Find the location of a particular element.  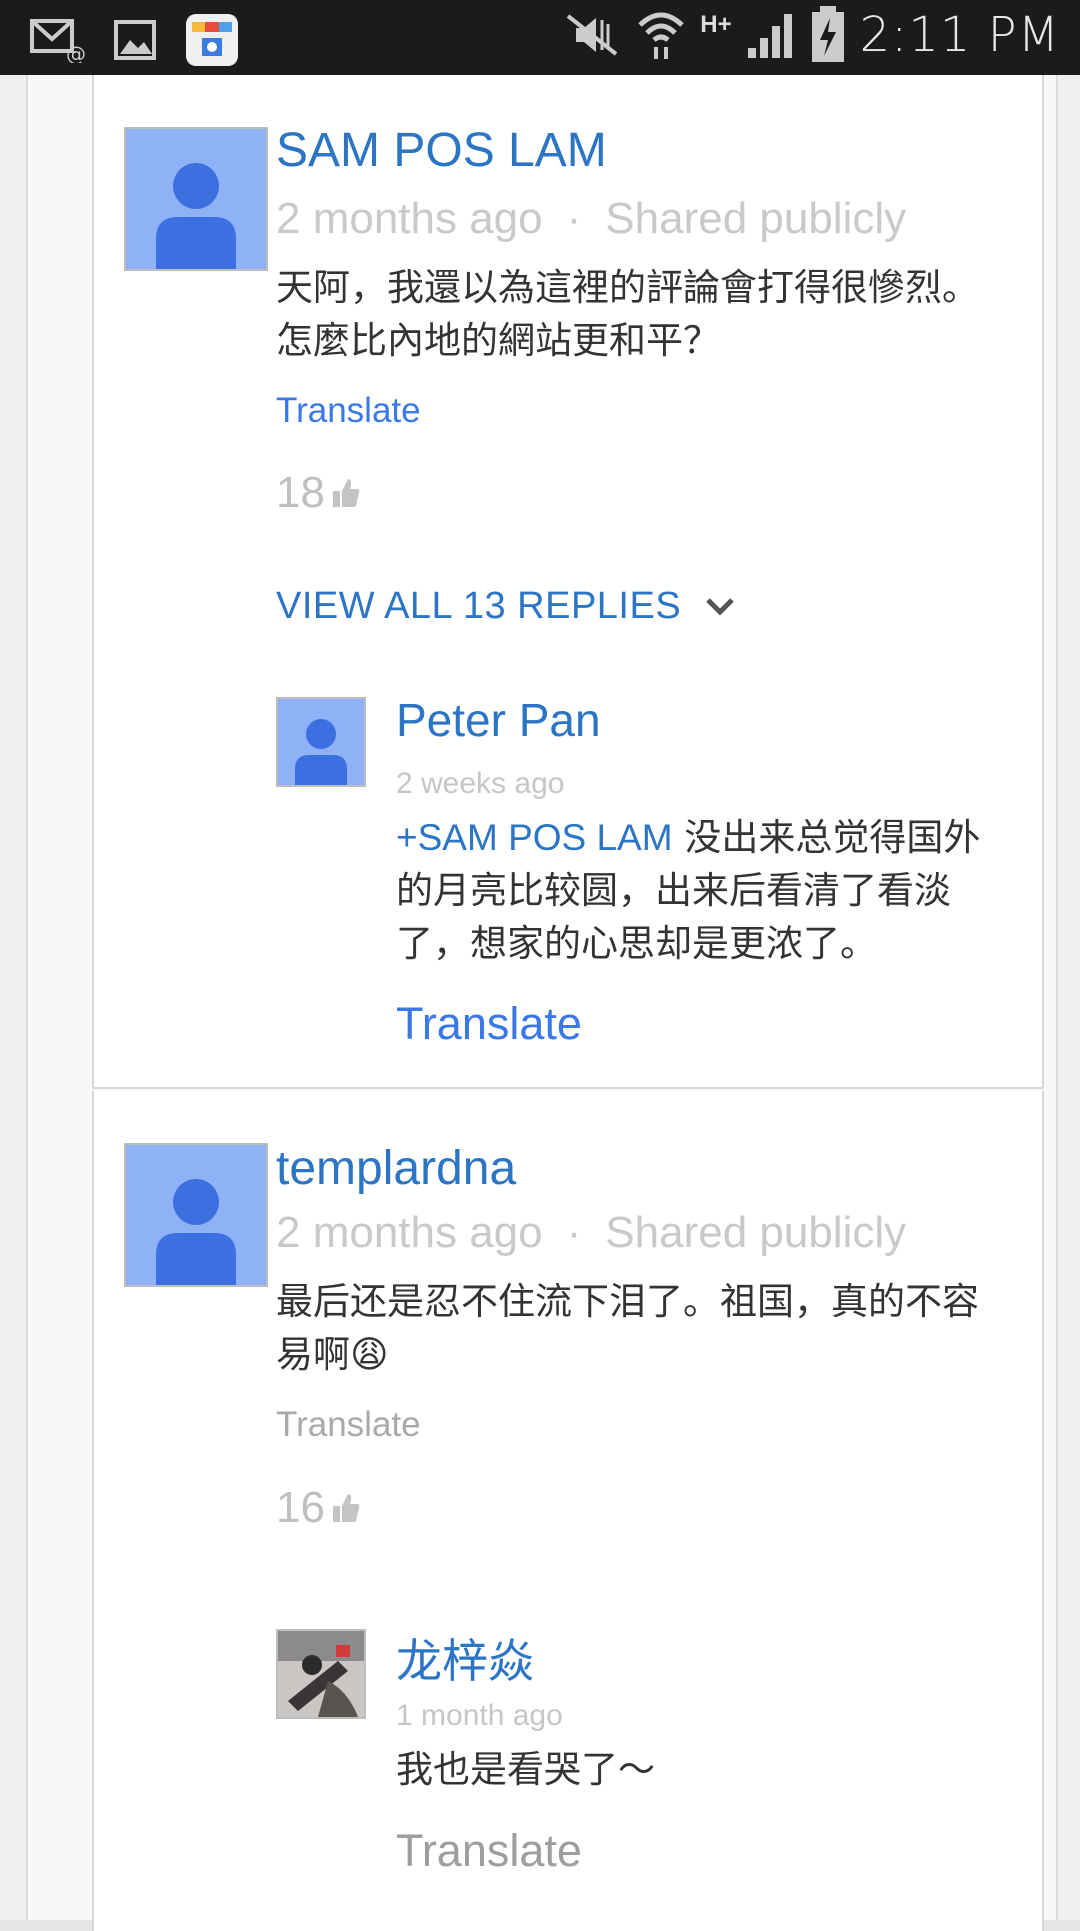

like-button: 18 is located at coordinates (318, 493).